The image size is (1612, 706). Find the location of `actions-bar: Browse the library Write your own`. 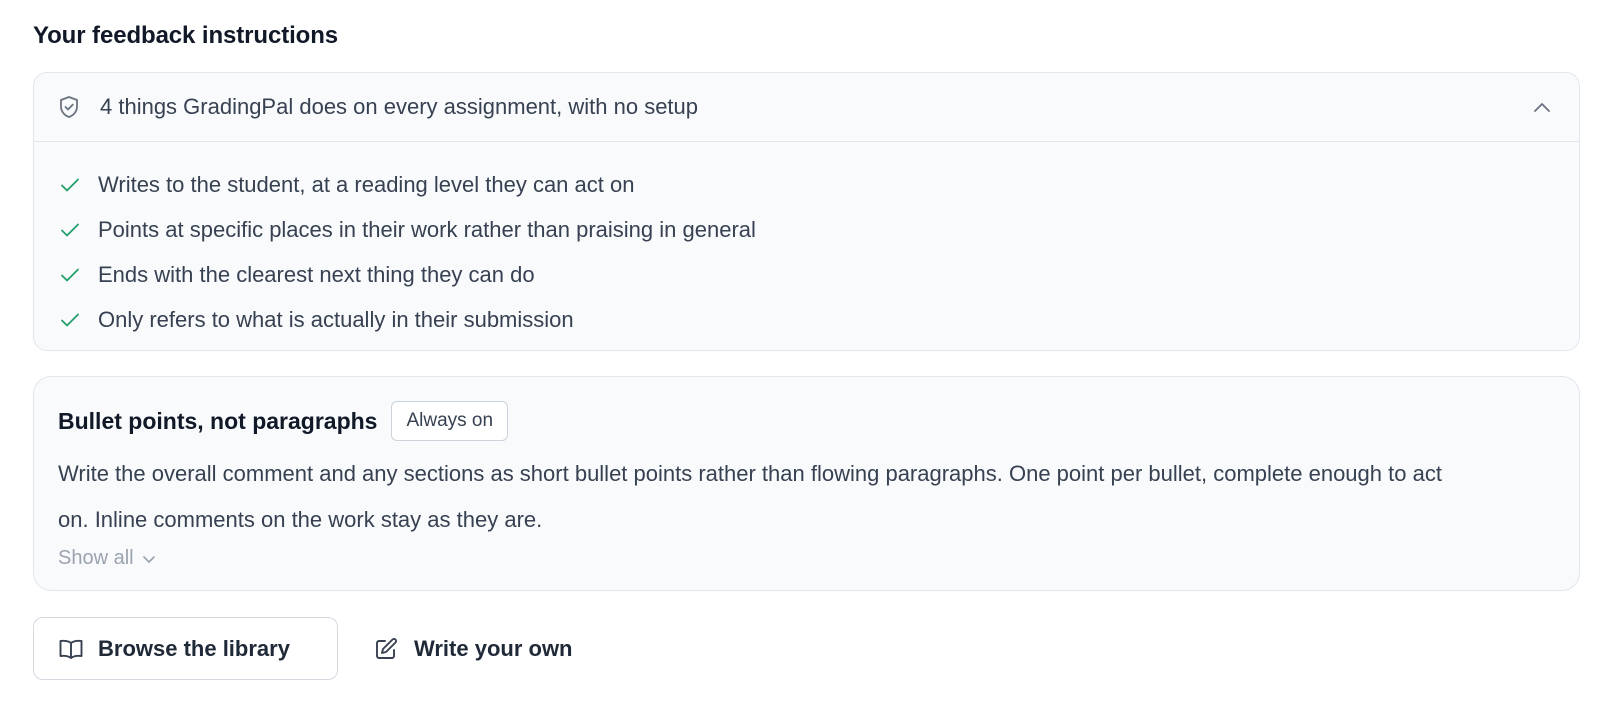

actions-bar: Browse the library Write your own is located at coordinates (315, 648).